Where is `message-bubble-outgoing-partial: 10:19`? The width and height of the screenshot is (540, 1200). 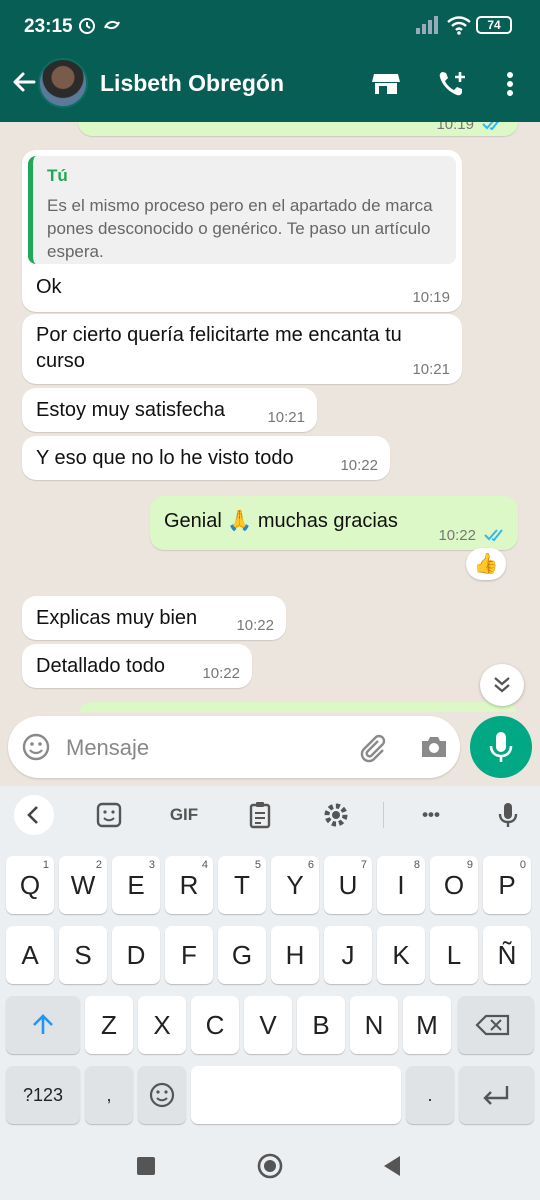 message-bubble-outgoing-partial: 10:19 is located at coordinates (298, 129).